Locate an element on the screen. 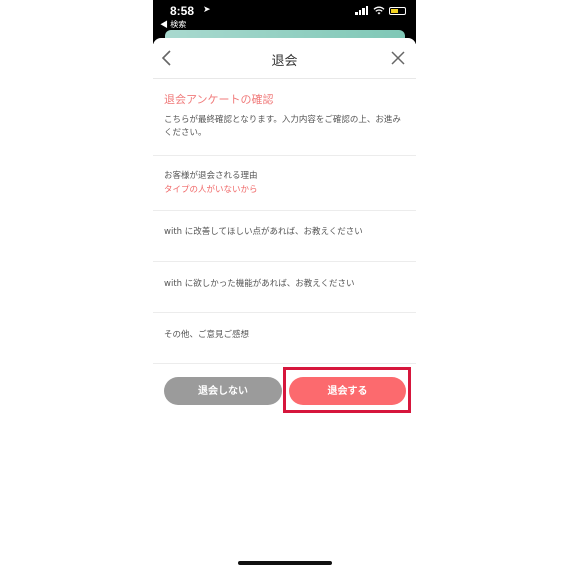  battery-icon is located at coordinates (397, 10).